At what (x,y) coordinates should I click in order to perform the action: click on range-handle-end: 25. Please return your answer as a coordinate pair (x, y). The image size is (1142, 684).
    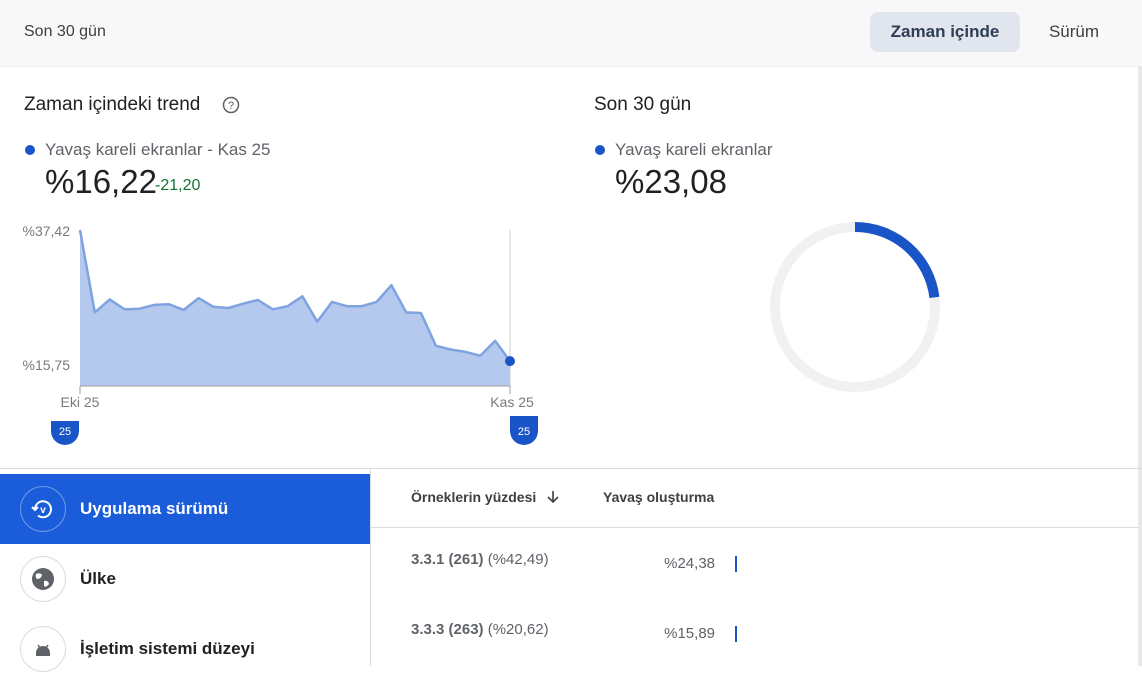
    Looking at the image, I should click on (524, 430).